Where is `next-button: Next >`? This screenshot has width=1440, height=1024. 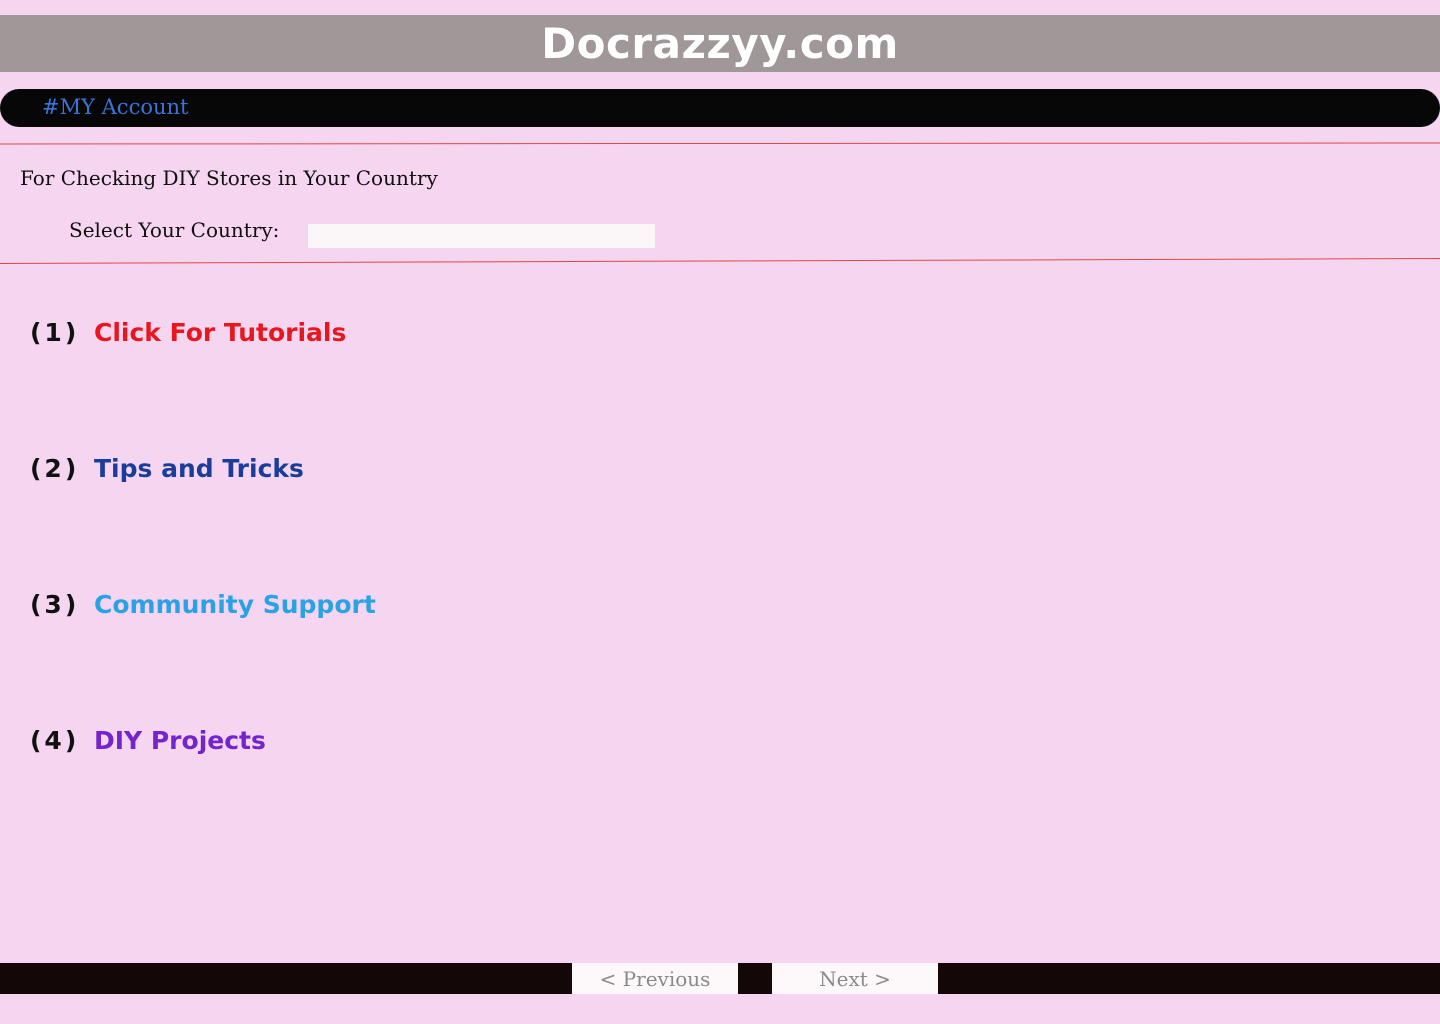
next-button: Next > is located at coordinates (855, 978).